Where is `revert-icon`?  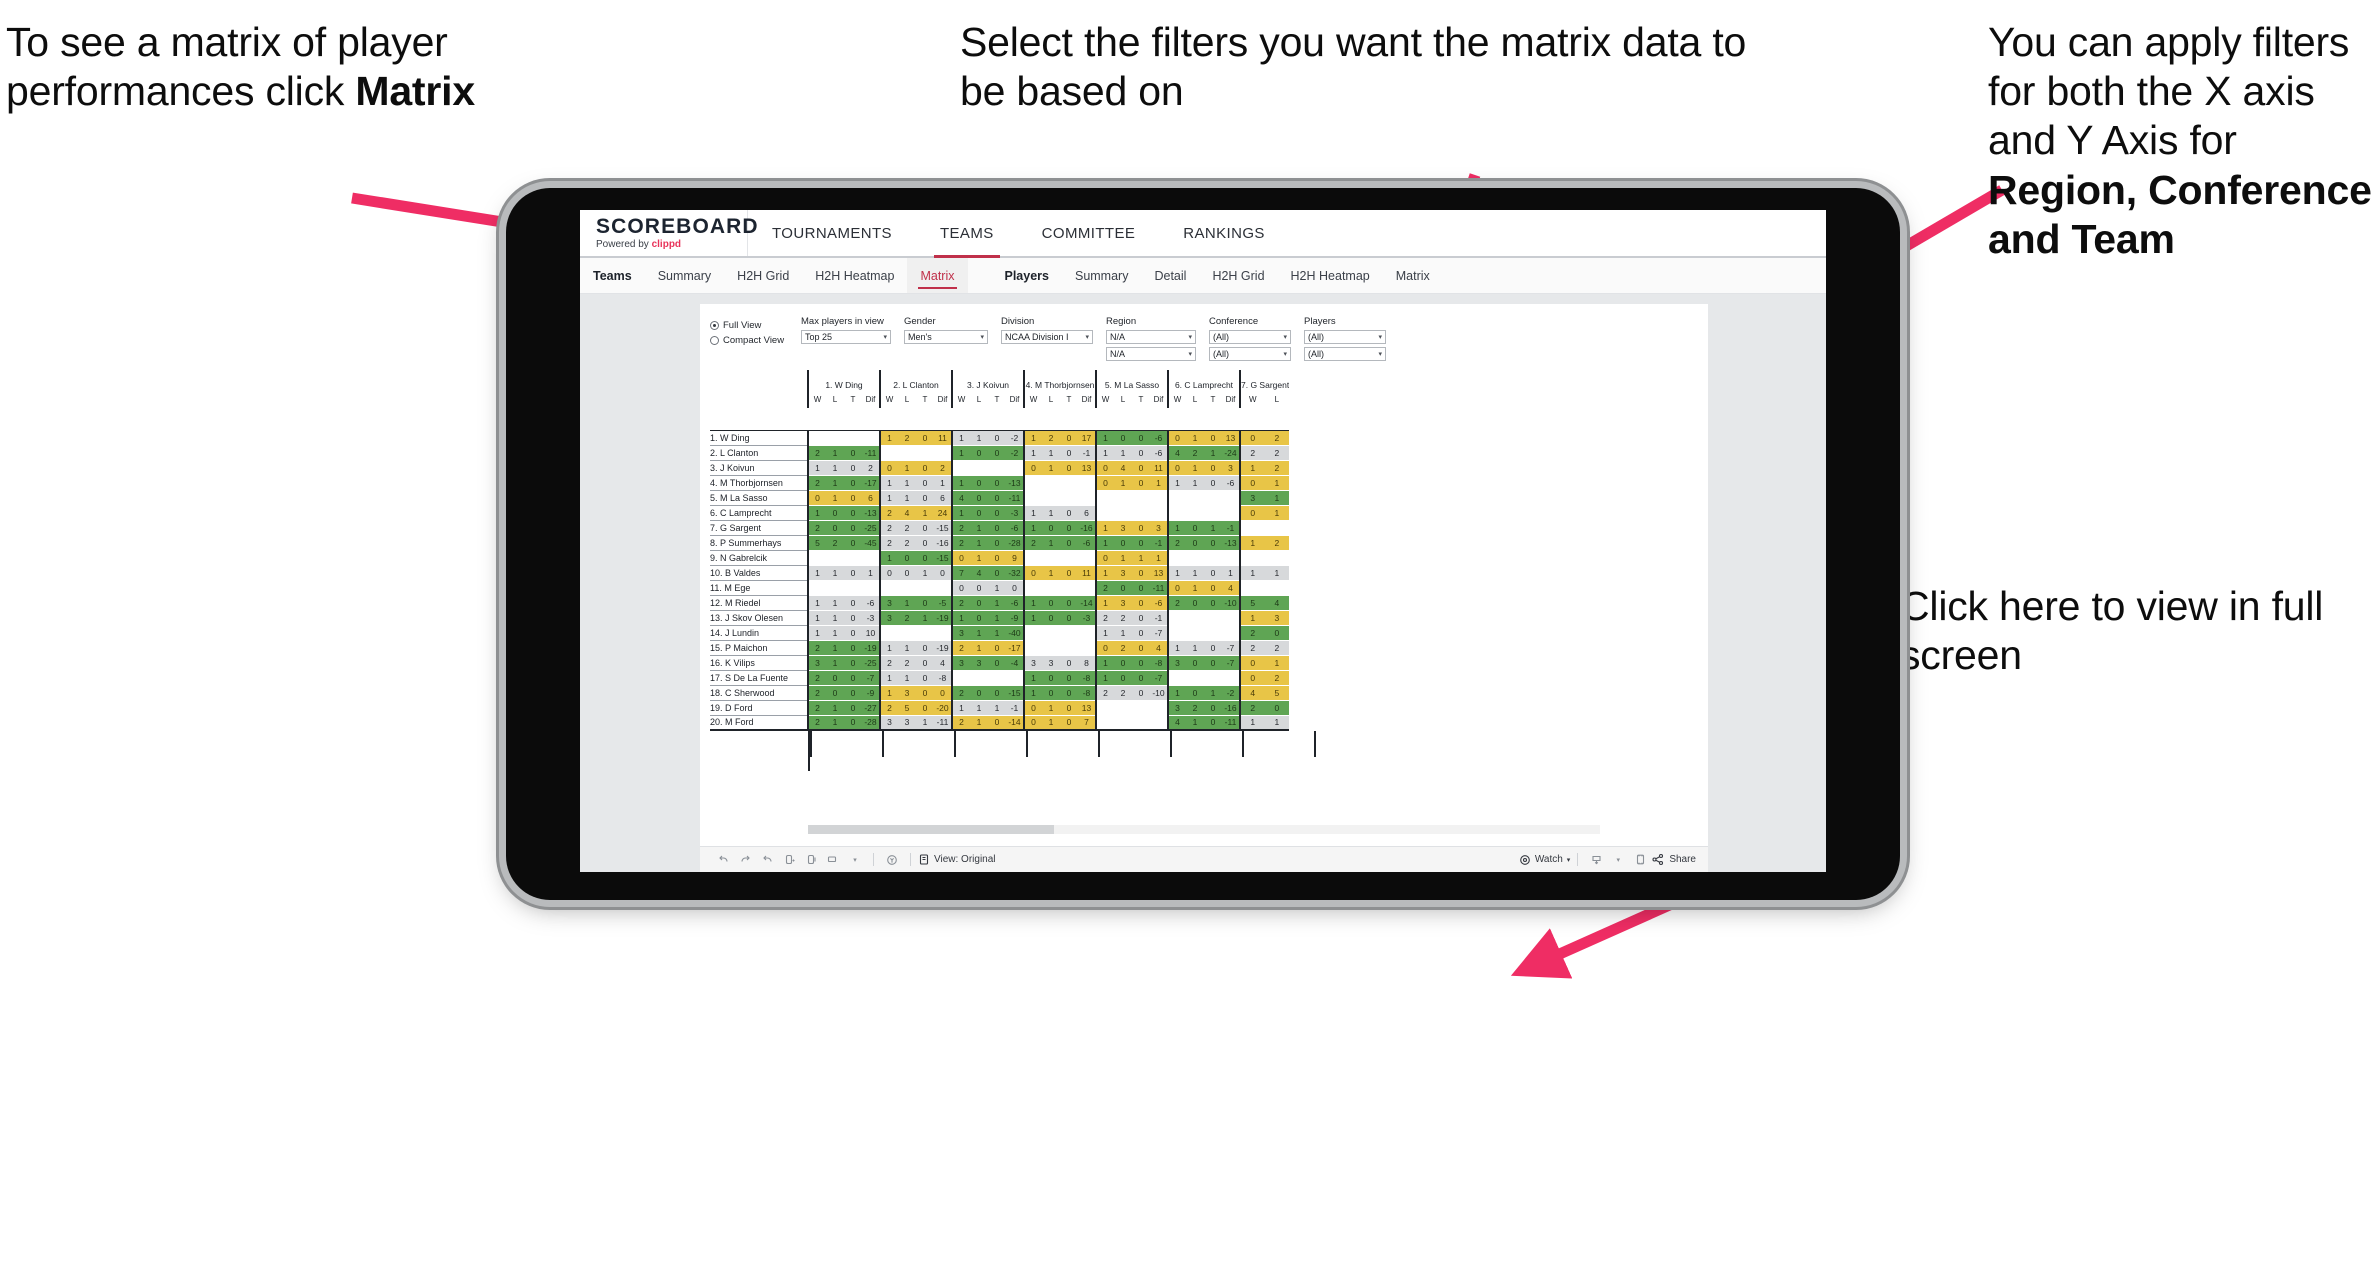 revert-icon is located at coordinates (767, 860).